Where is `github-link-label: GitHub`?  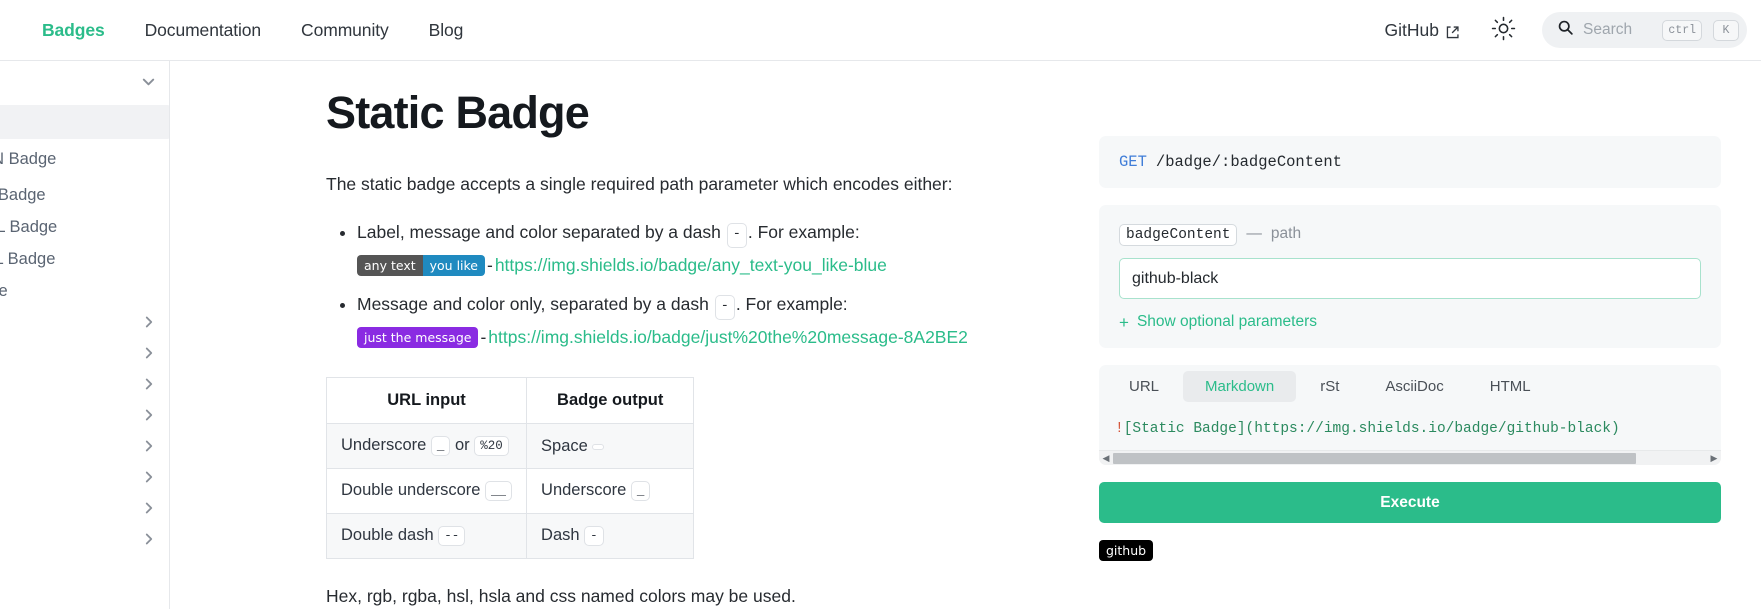
github-link-label: GitHub is located at coordinates (1411, 29).